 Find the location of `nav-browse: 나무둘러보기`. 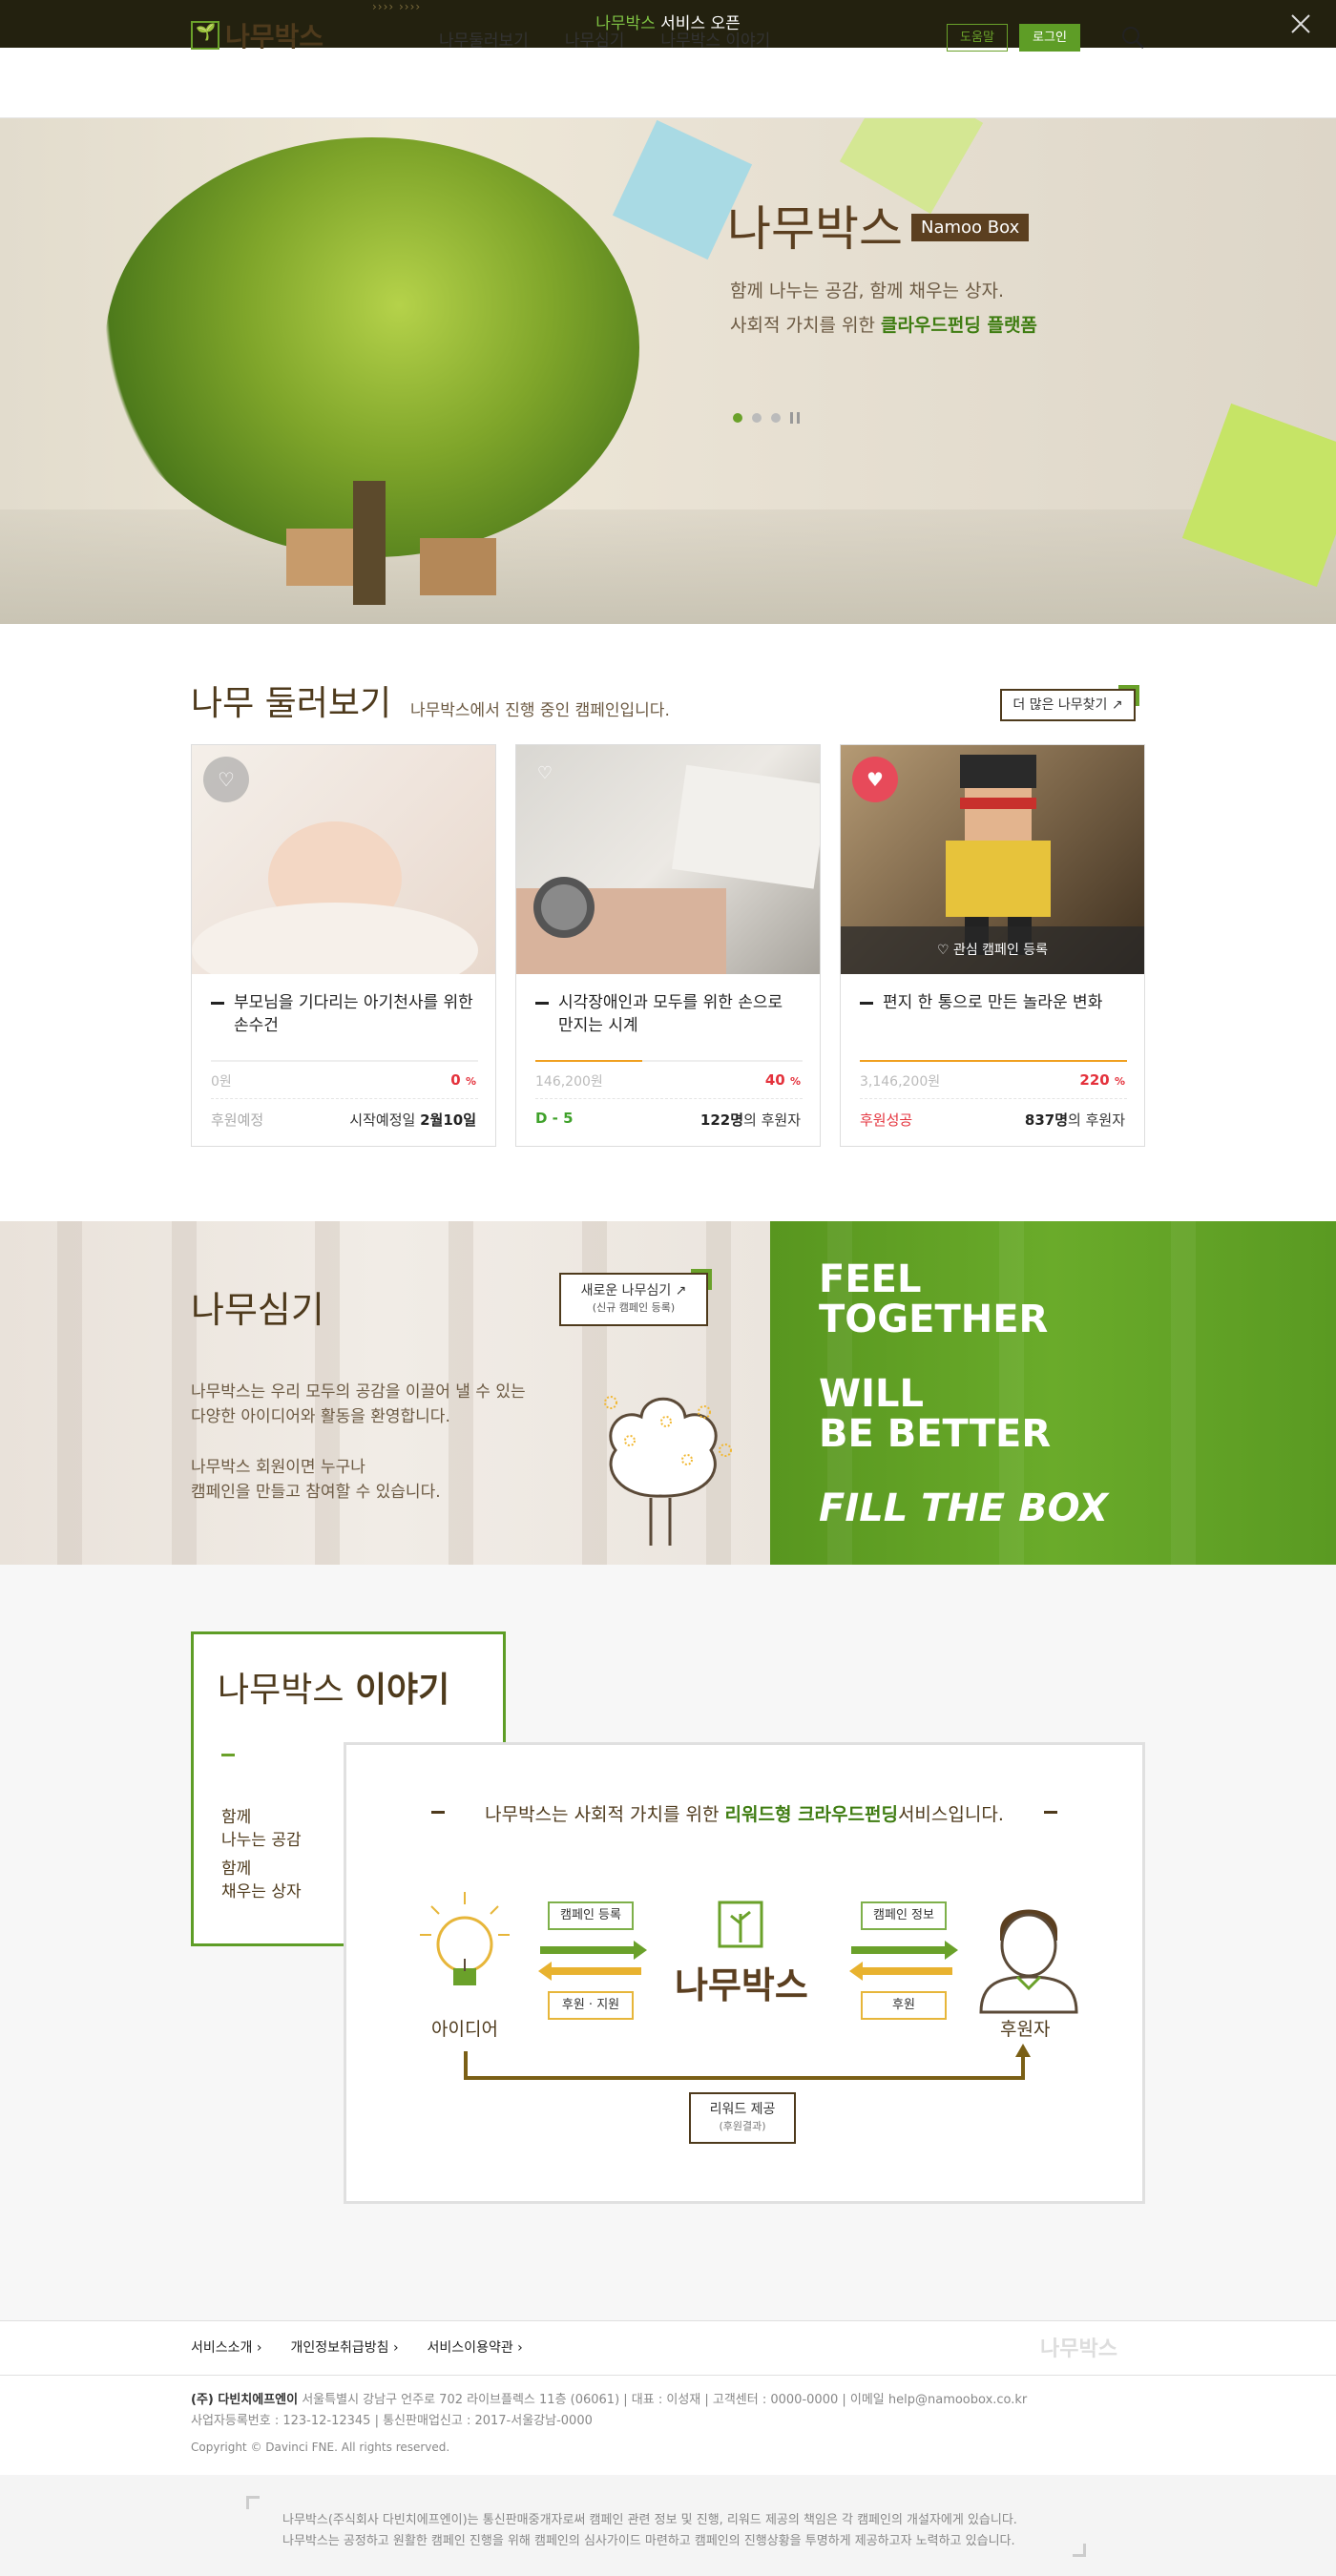

nav-browse: 나무둘러보기 is located at coordinates (484, 39).